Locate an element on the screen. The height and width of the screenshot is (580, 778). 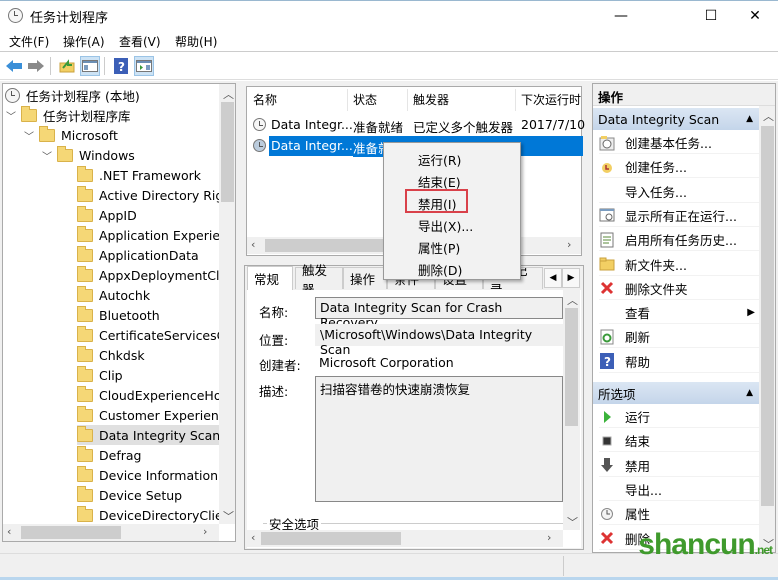
help-button: ? is located at coordinates (121, 66).